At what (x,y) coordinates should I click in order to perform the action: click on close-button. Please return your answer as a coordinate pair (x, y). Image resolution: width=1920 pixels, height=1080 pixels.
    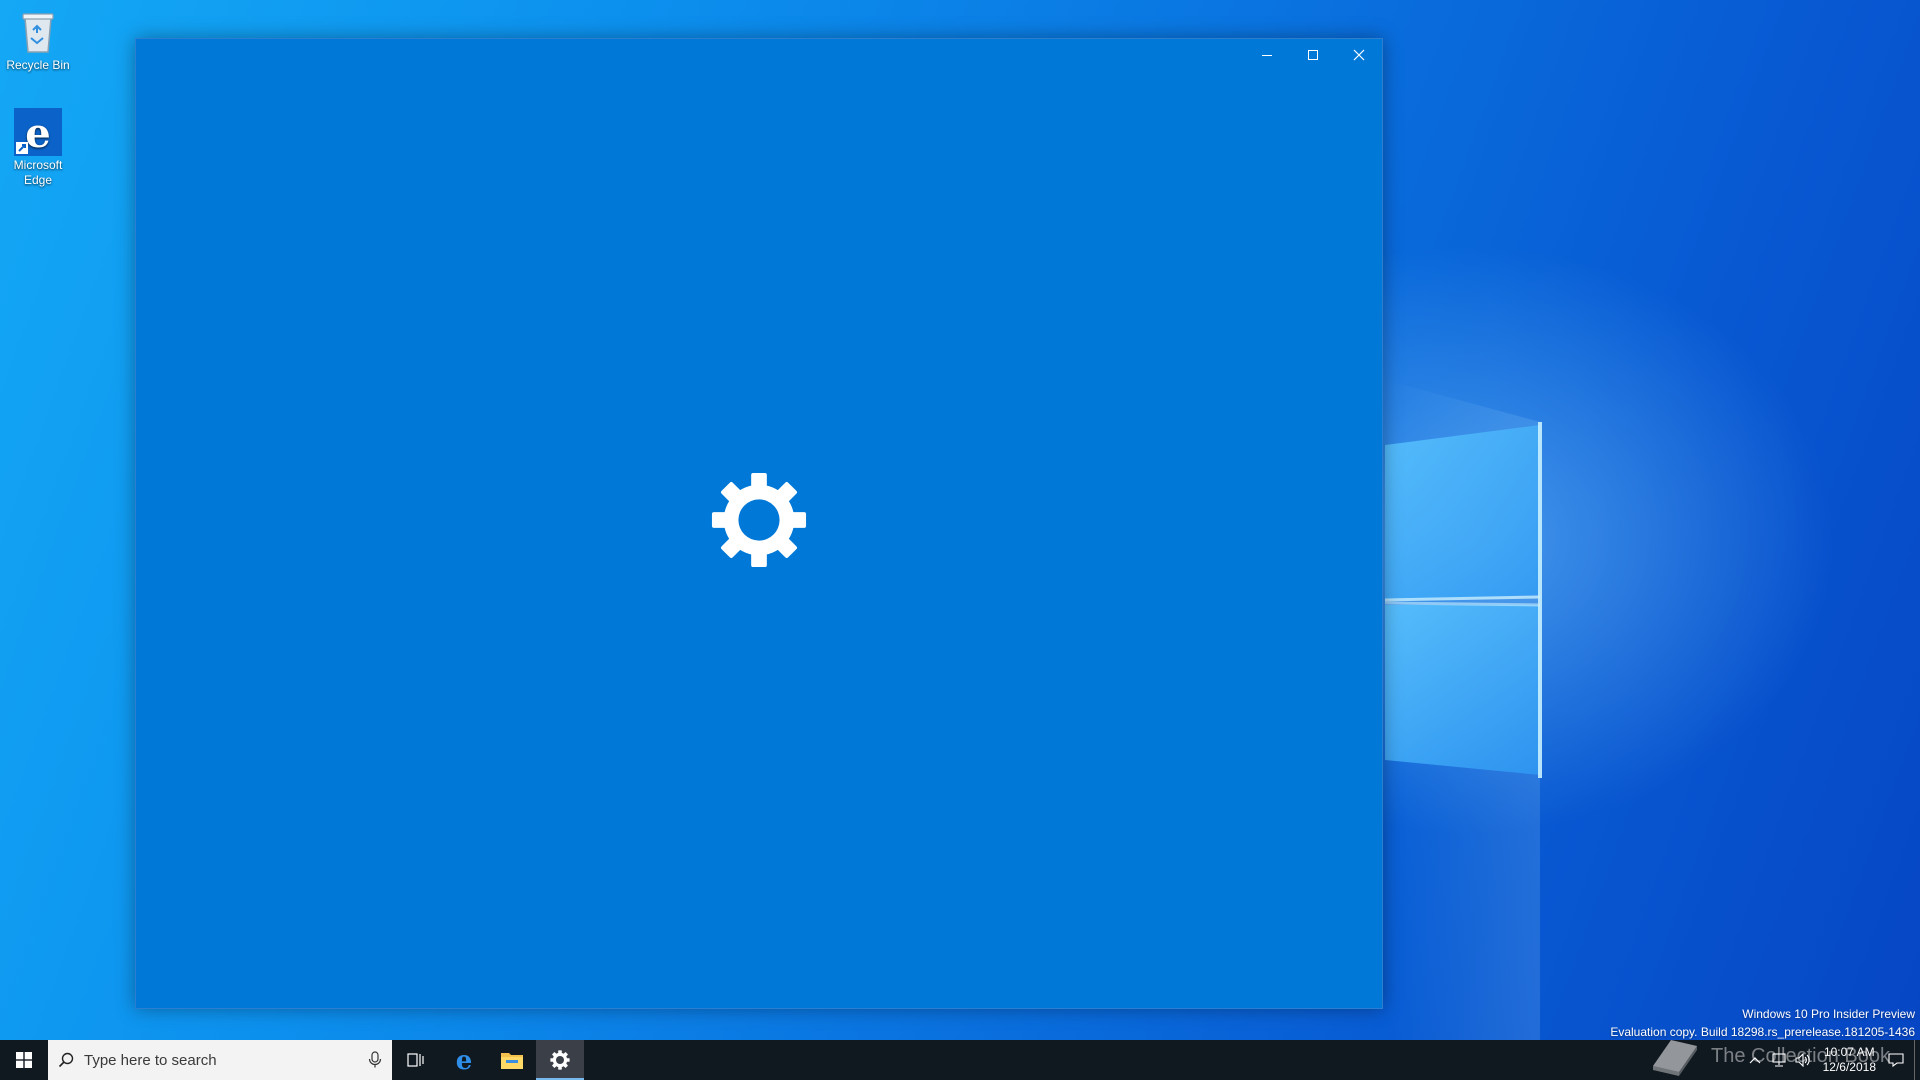
    Looking at the image, I should click on (1359, 55).